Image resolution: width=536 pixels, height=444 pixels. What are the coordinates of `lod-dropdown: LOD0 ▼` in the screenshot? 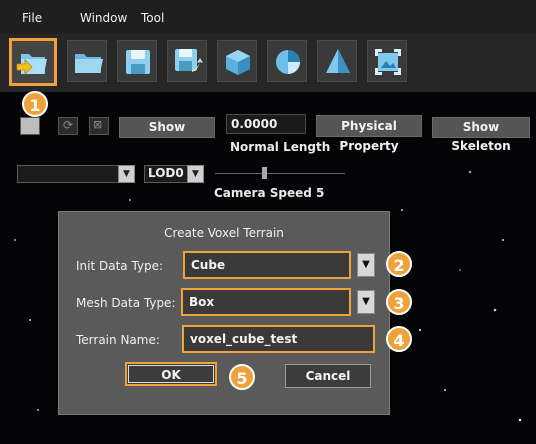 It's located at (174, 174).